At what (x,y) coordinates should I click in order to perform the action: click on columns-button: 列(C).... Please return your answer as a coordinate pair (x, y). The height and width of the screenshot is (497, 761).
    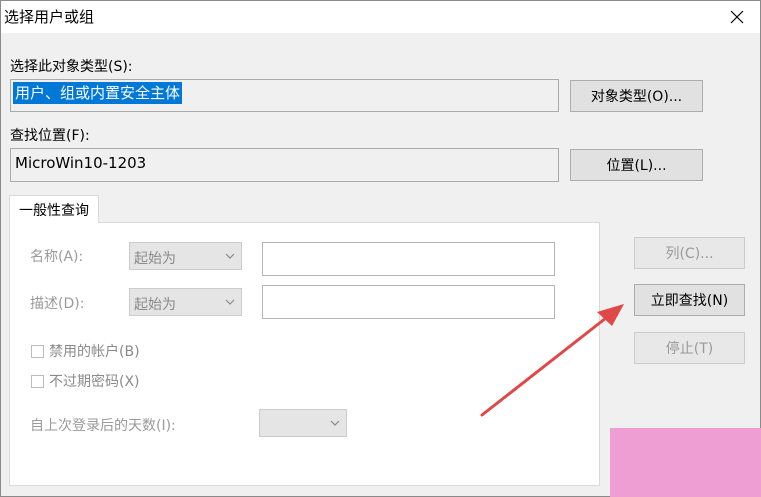
    Looking at the image, I should click on (689, 253).